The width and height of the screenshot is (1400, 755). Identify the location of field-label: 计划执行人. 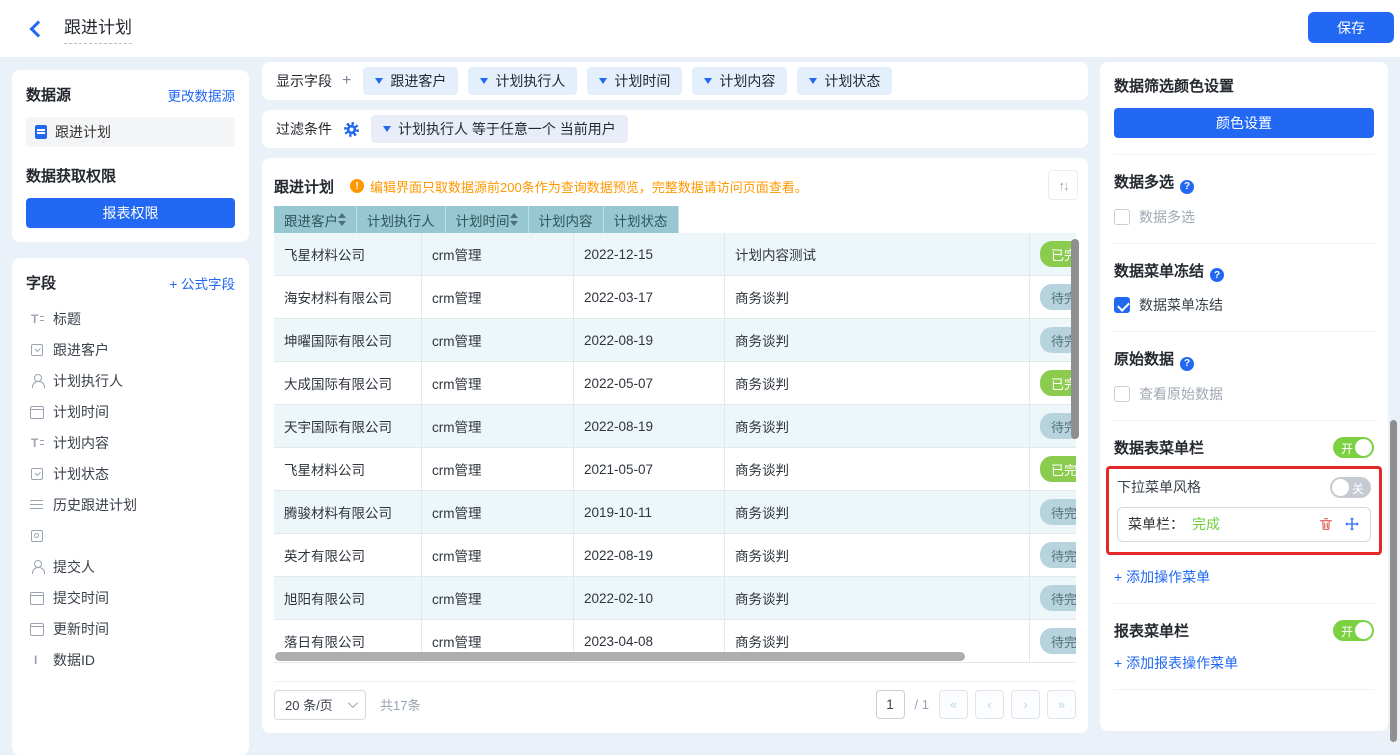
(88, 380).